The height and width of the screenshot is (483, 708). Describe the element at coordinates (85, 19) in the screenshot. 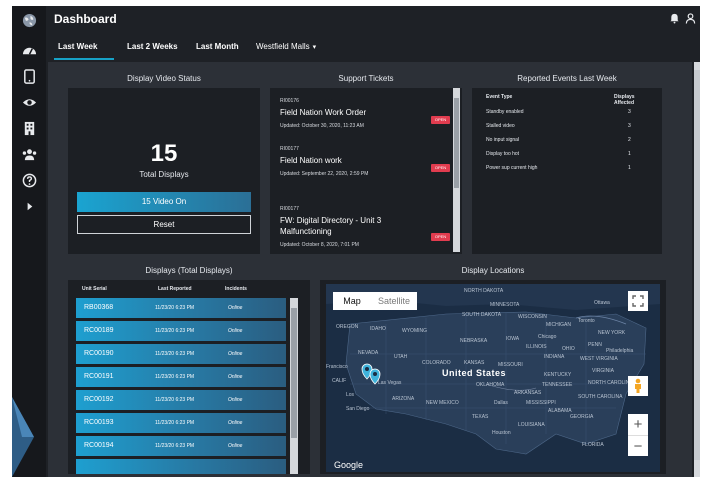

I see `page-title: Dashboard` at that location.